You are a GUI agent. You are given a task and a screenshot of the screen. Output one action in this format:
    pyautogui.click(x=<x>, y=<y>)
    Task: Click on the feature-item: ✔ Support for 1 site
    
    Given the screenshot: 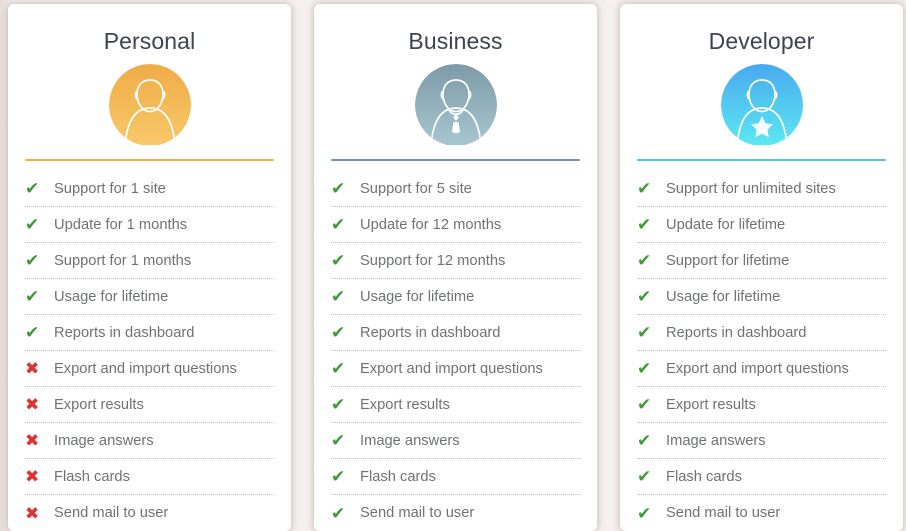 What is the action you would take?
    pyautogui.click(x=149, y=189)
    